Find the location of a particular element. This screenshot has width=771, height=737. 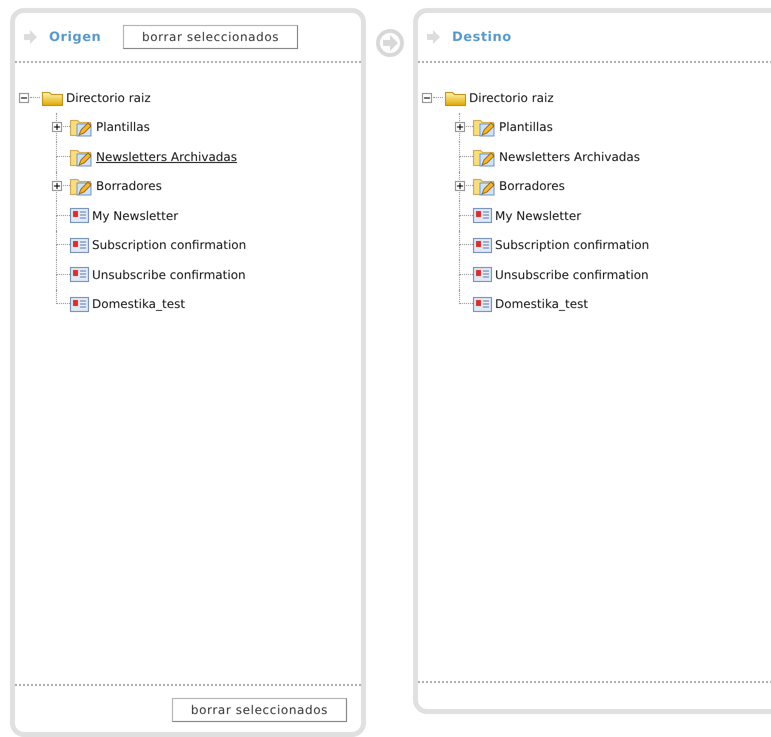

panel-title: Destino is located at coordinates (482, 37).